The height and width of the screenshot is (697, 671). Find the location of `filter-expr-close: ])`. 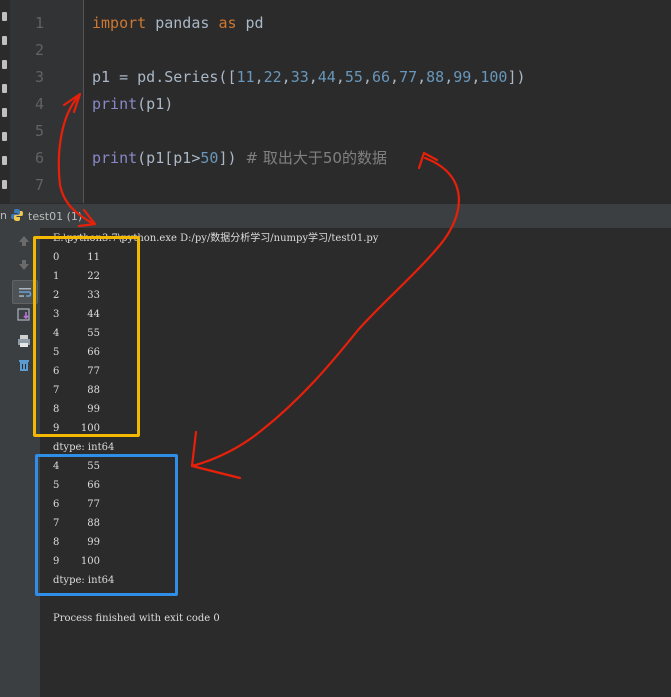

filter-expr-close: ]) is located at coordinates (232, 158).